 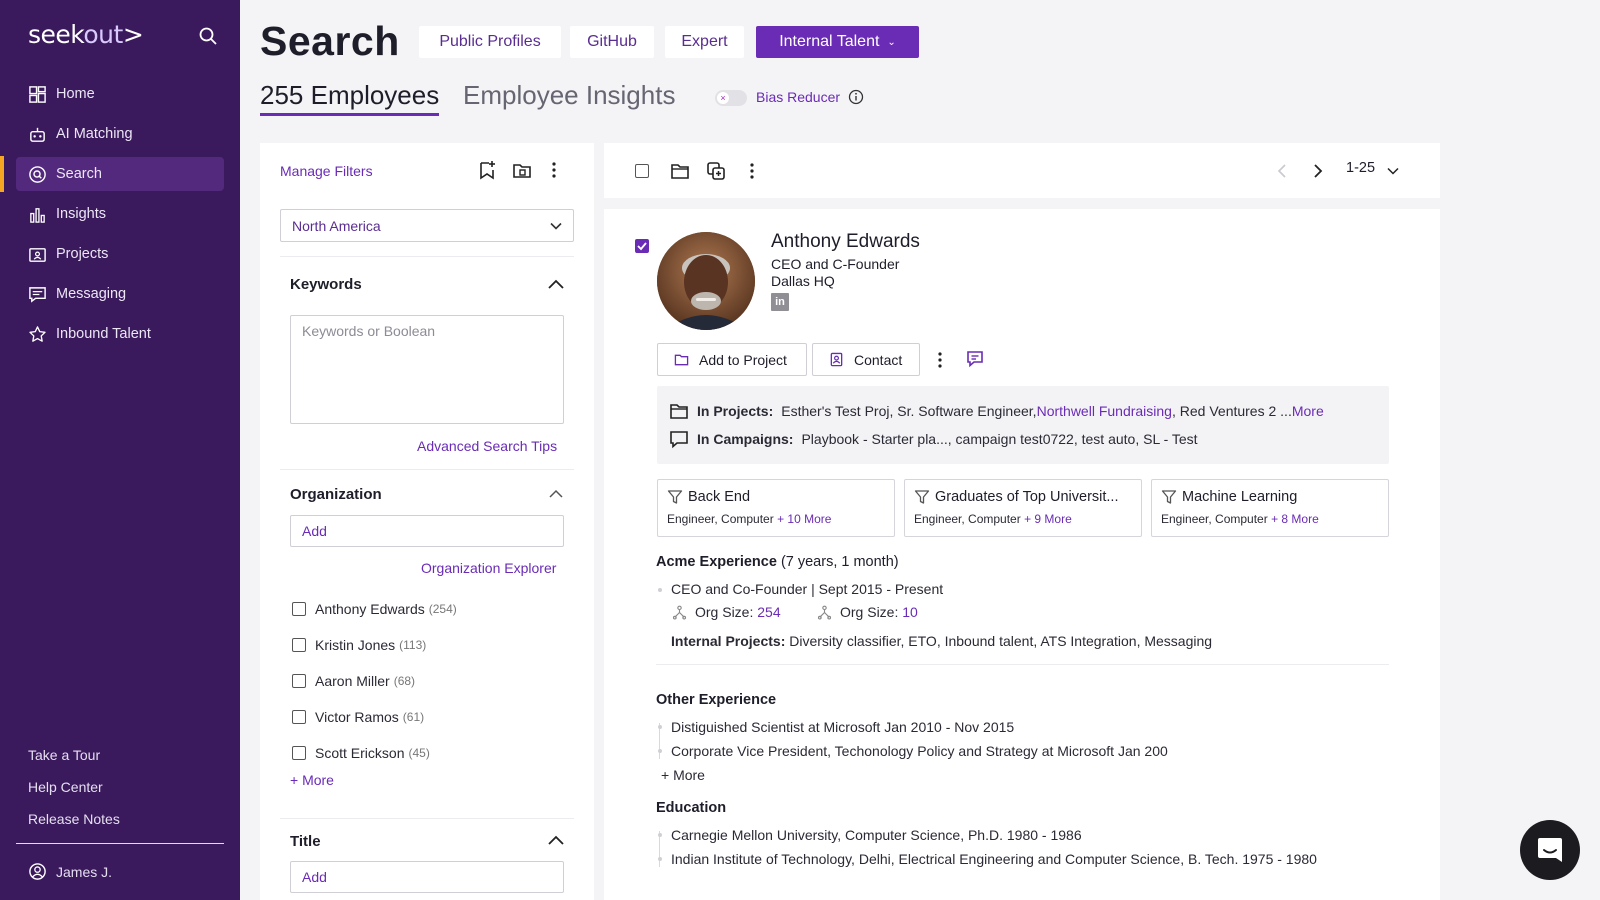 I want to click on add-to-project-button: Add to Project, so click(x=732, y=359).